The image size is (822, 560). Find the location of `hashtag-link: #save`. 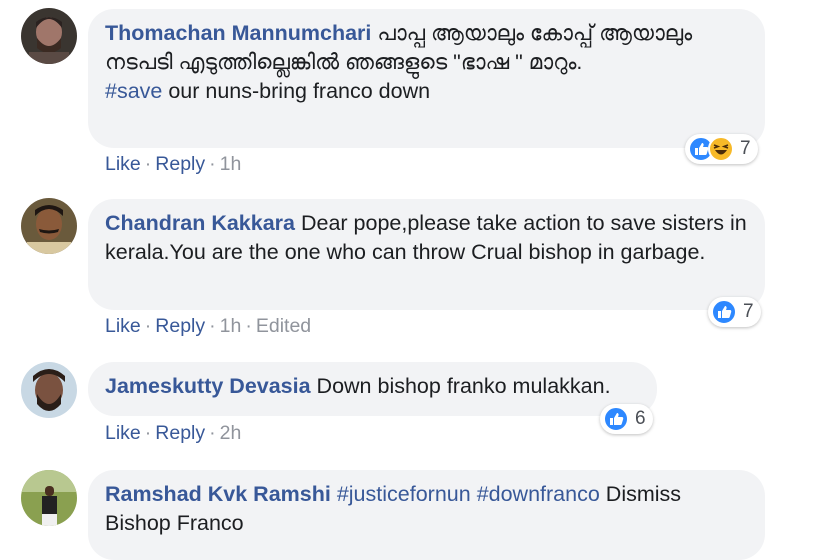

hashtag-link: #save is located at coordinates (133, 91).